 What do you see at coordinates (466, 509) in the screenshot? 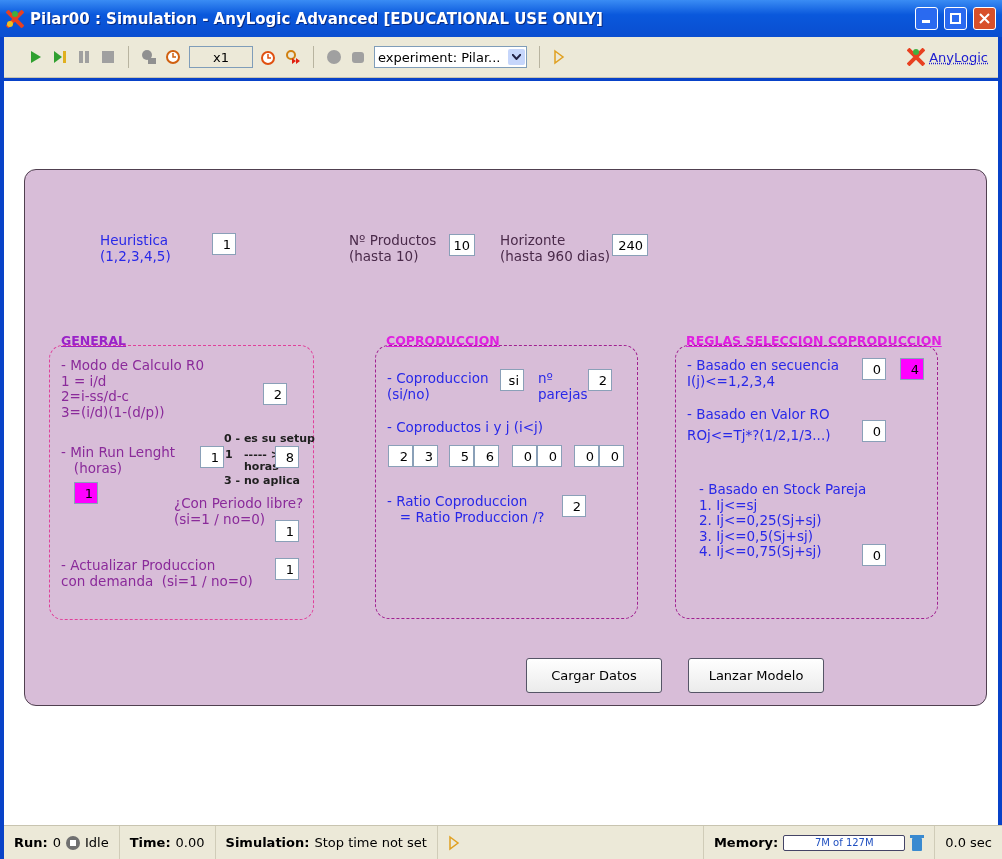
I see `label-text: - Ratio Coproduccion = Ratio Produccion /?` at bounding box center [466, 509].